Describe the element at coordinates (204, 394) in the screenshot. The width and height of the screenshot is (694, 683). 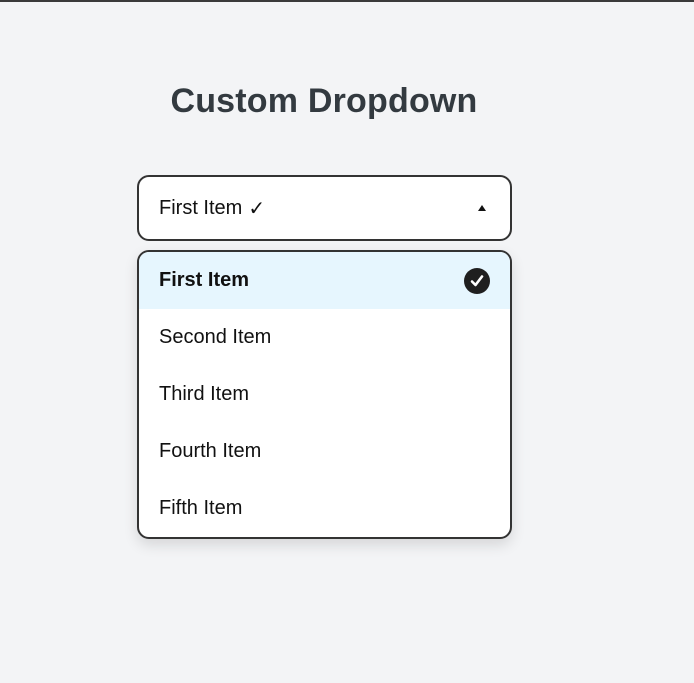
I see `option-label: Third Item` at that location.